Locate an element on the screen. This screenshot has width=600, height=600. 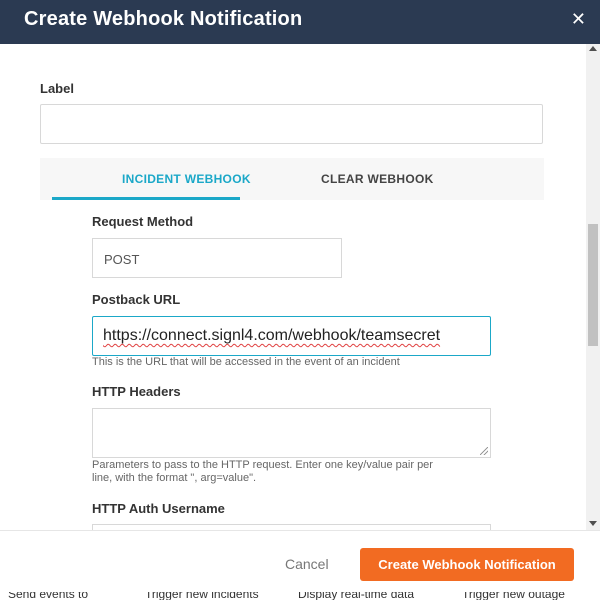
webhook-tabs: INCIDENT WEBHOOK CLEAR WEBHOOK is located at coordinates (292, 179).